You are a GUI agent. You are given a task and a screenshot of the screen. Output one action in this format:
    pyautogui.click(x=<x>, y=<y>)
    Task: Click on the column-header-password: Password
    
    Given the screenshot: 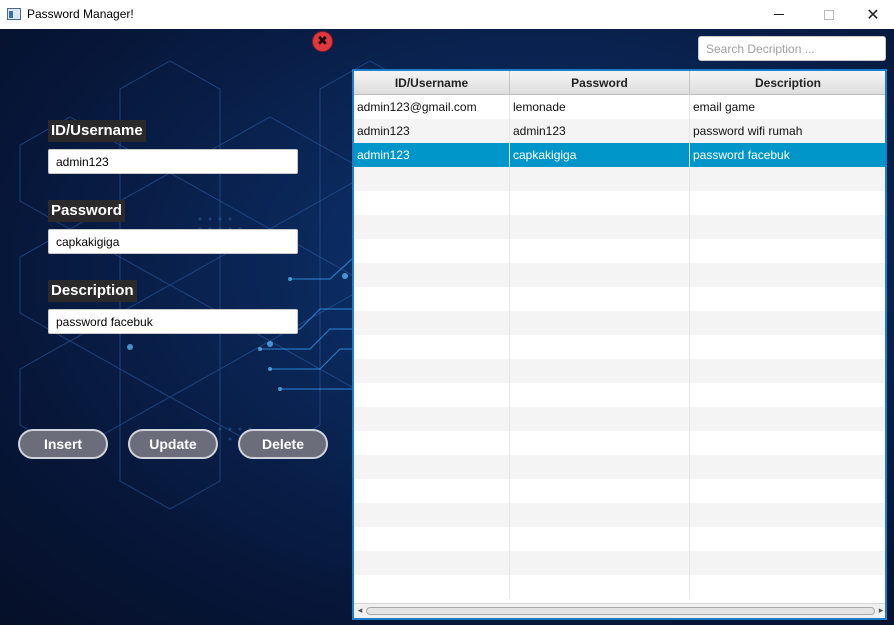 What is the action you would take?
    pyautogui.click(x=600, y=83)
    